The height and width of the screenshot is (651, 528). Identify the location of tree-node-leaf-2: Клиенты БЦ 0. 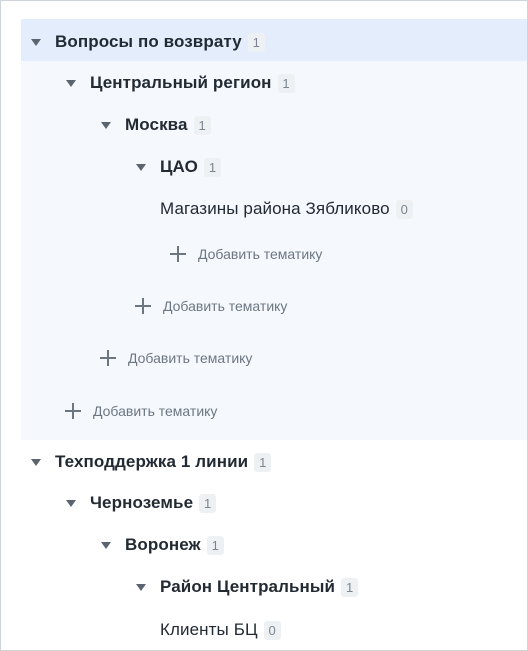
(220, 630).